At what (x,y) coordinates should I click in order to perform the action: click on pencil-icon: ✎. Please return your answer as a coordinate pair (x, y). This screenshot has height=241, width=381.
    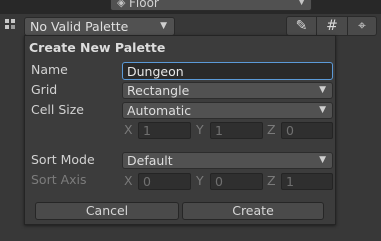
    Looking at the image, I should click on (301, 26).